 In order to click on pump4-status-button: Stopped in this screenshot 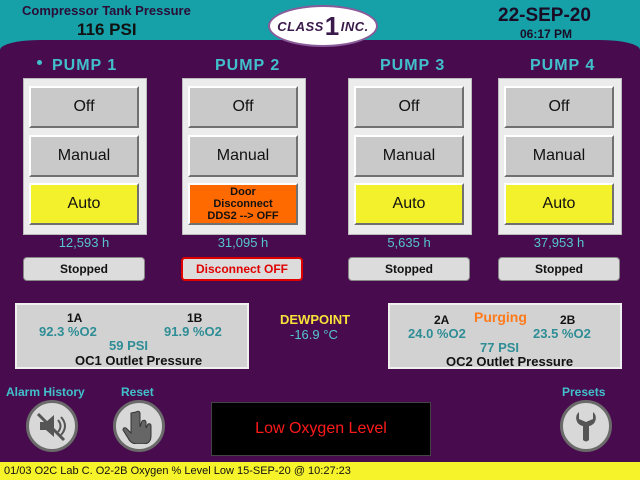, I will do `click(559, 269)`.